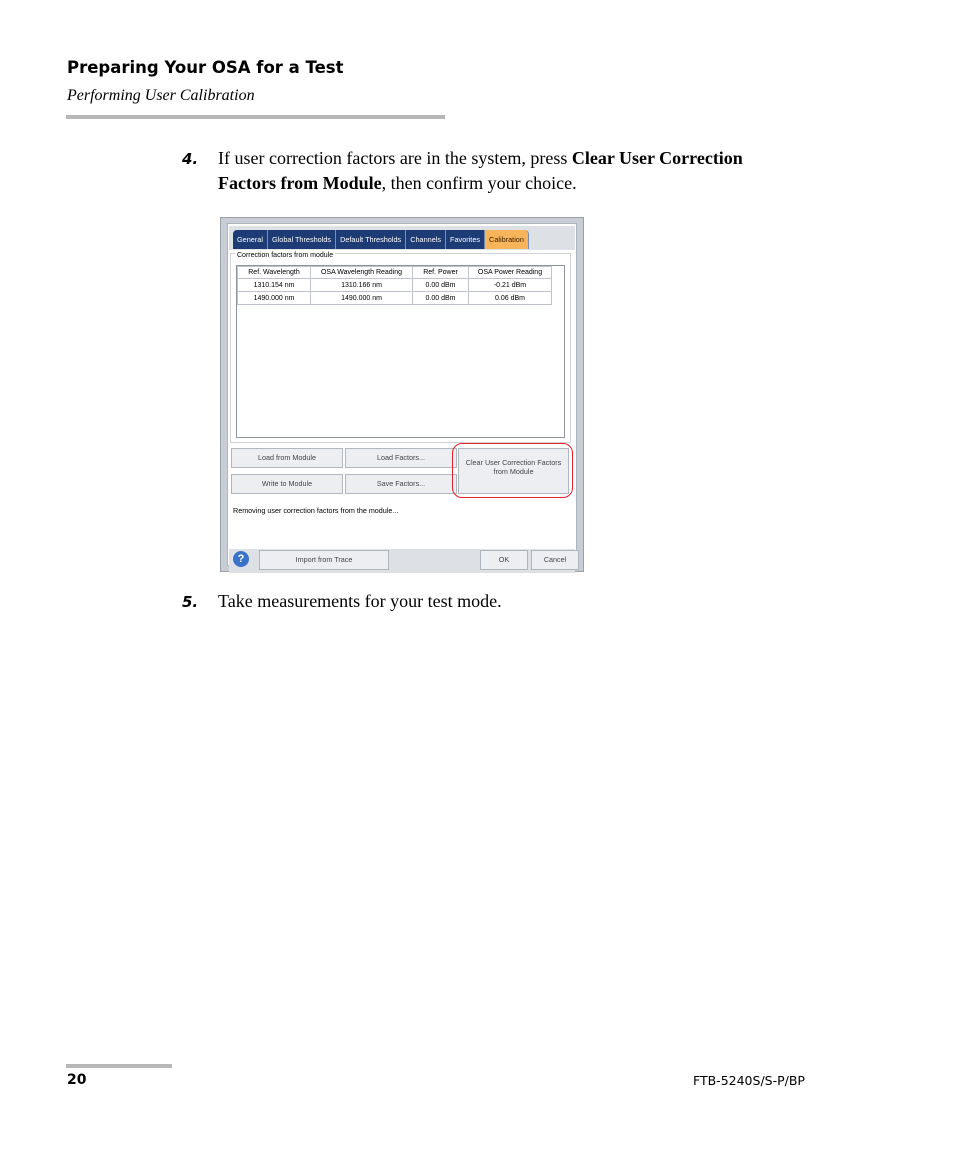 The height and width of the screenshot is (1159, 954). I want to click on ok-button: OK, so click(504, 560).